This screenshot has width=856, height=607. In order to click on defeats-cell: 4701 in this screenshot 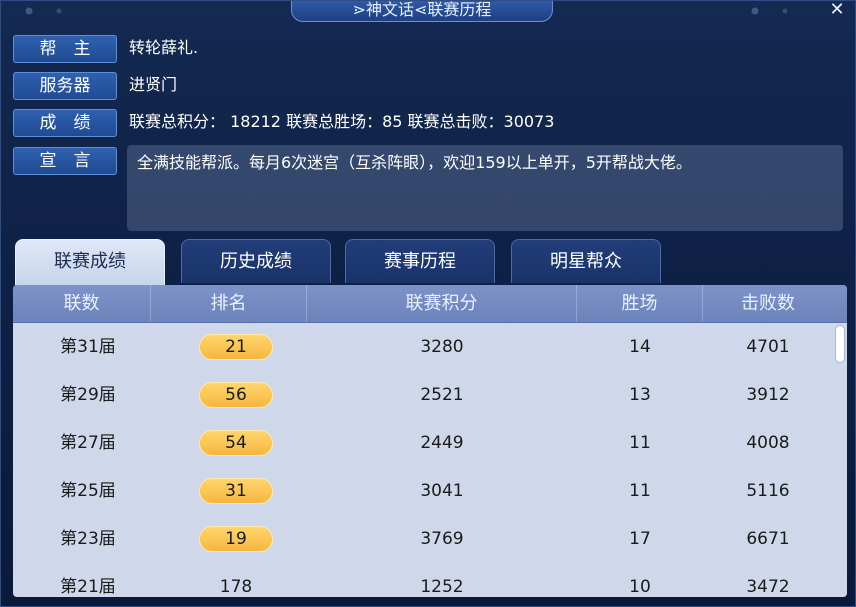, I will do `click(768, 347)`.